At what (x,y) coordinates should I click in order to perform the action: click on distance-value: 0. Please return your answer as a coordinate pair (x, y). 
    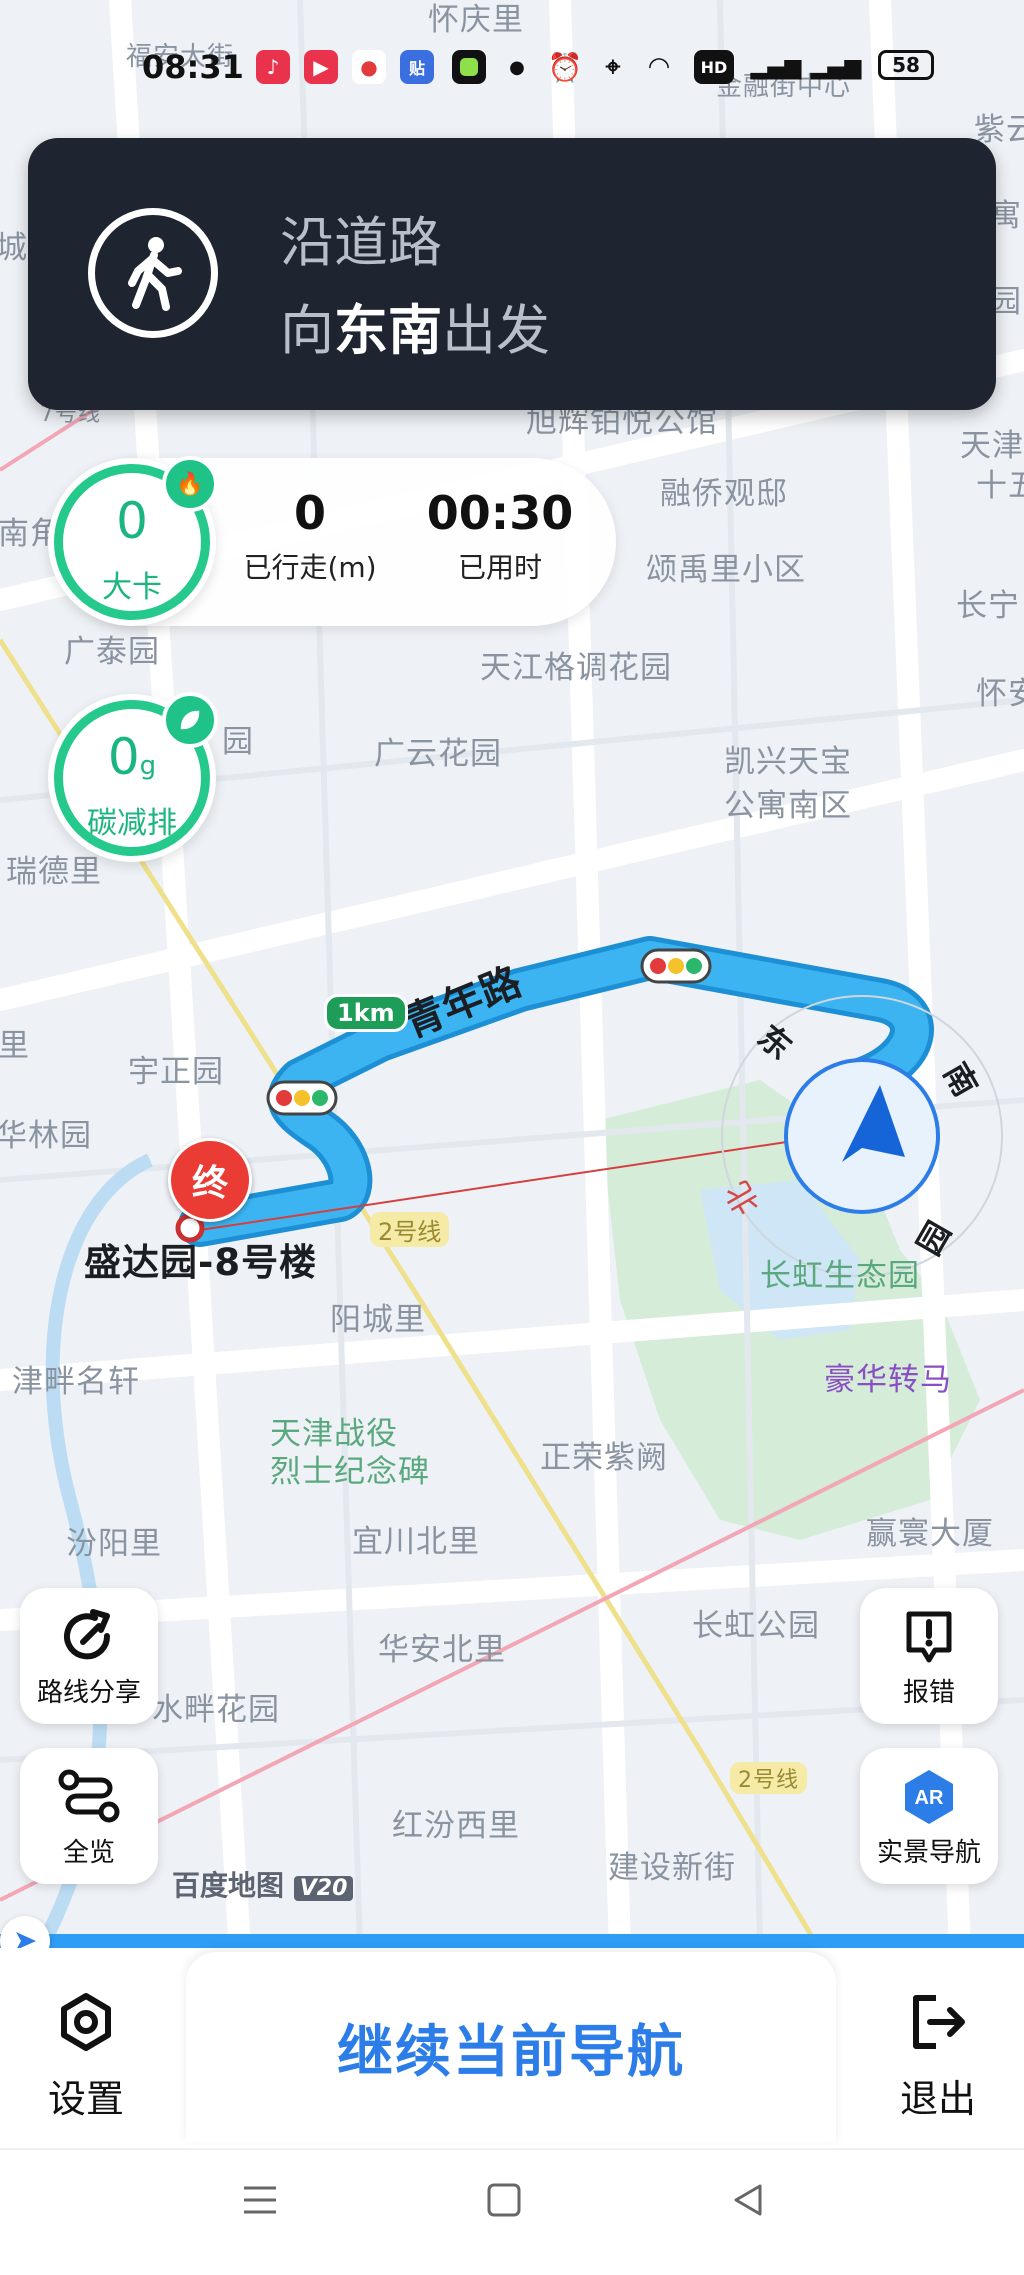
    Looking at the image, I should click on (309, 513).